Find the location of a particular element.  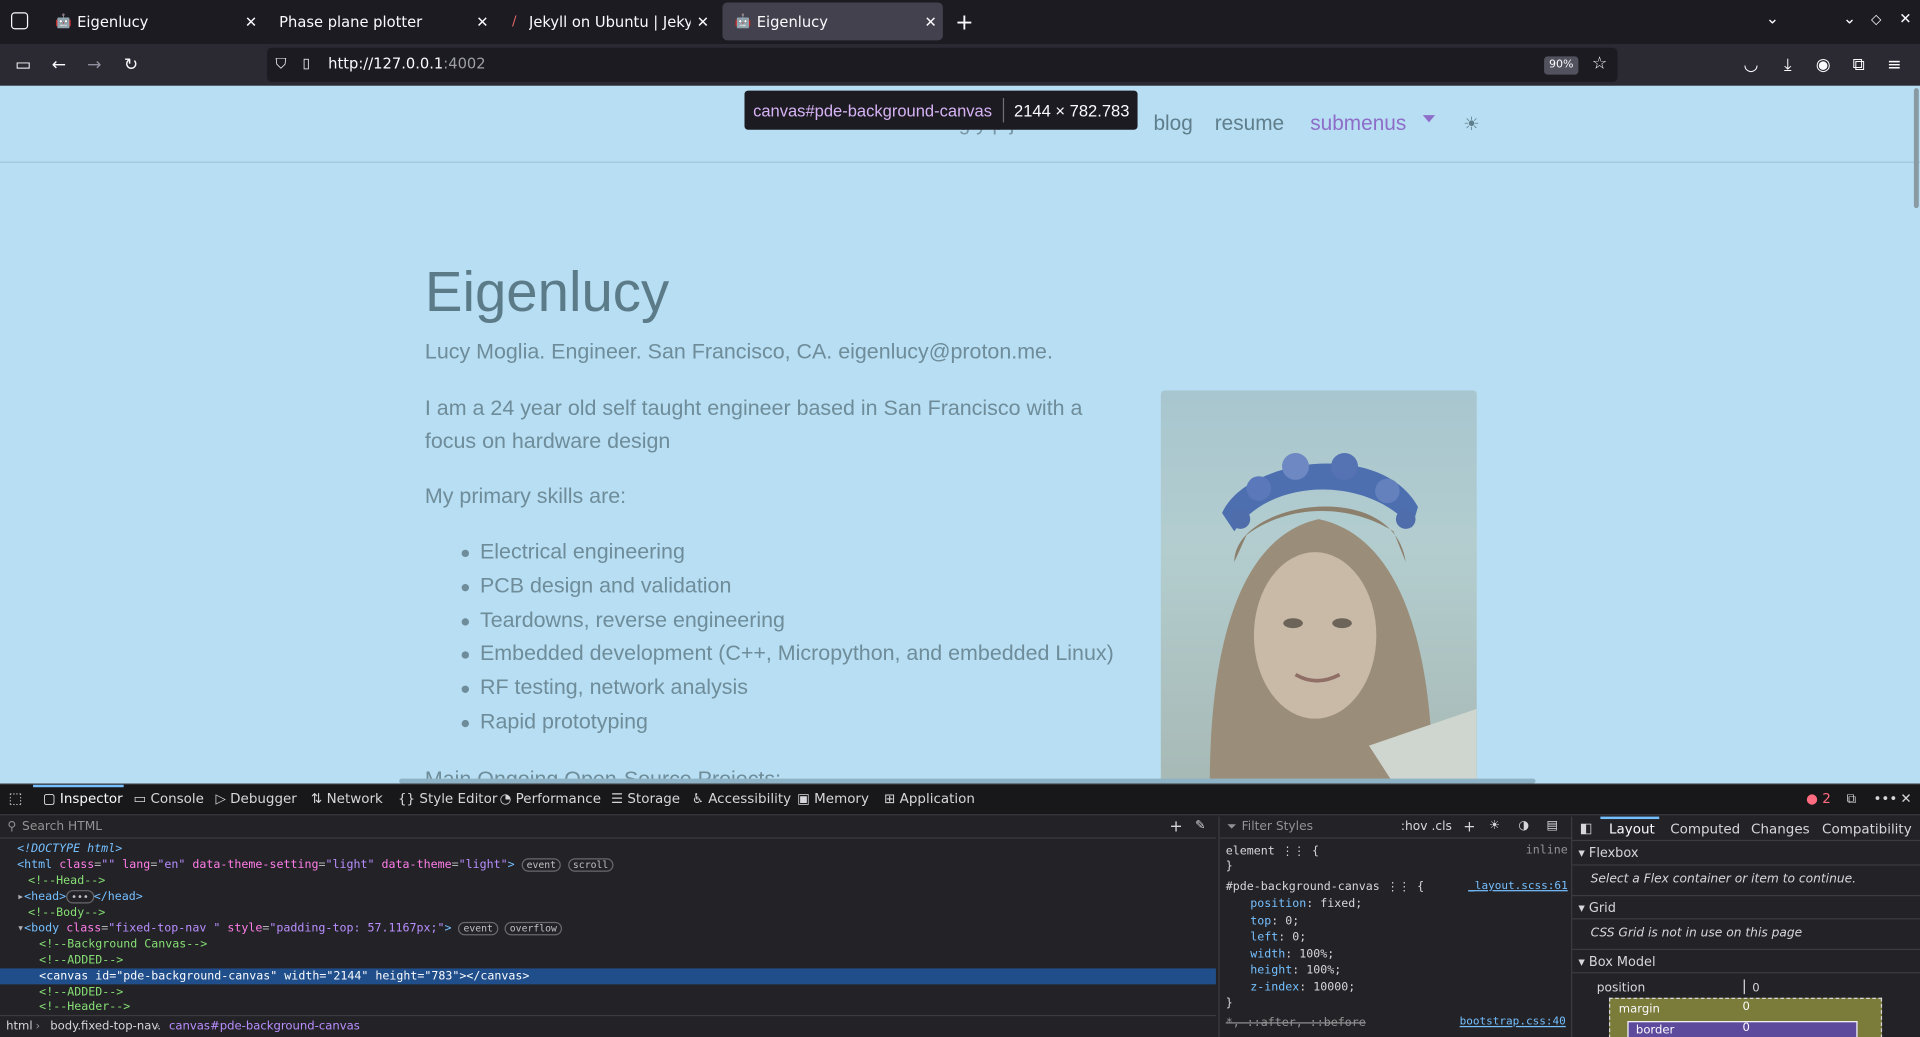

minimize-icon: ⌄ is located at coordinates (1849, 19).